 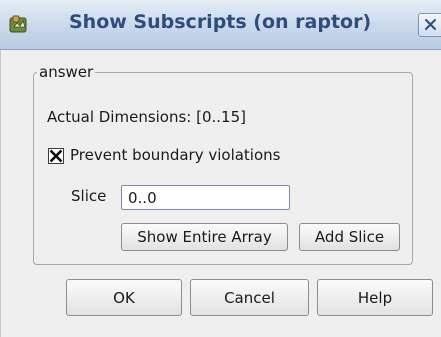 What do you see at coordinates (66, 72) in the screenshot?
I see `groupbox-title: answer` at bounding box center [66, 72].